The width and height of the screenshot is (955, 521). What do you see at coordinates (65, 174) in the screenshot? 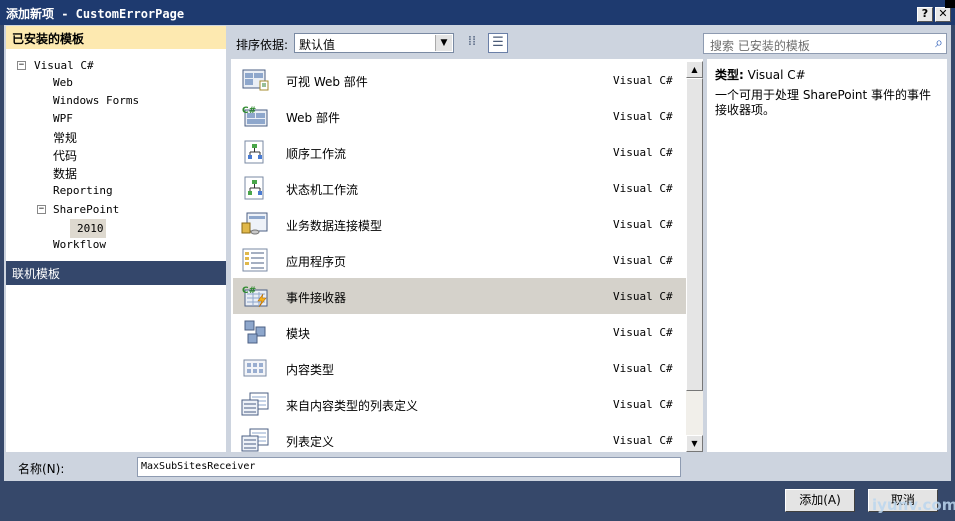
I see `tree-item-data: 数据` at bounding box center [65, 174].